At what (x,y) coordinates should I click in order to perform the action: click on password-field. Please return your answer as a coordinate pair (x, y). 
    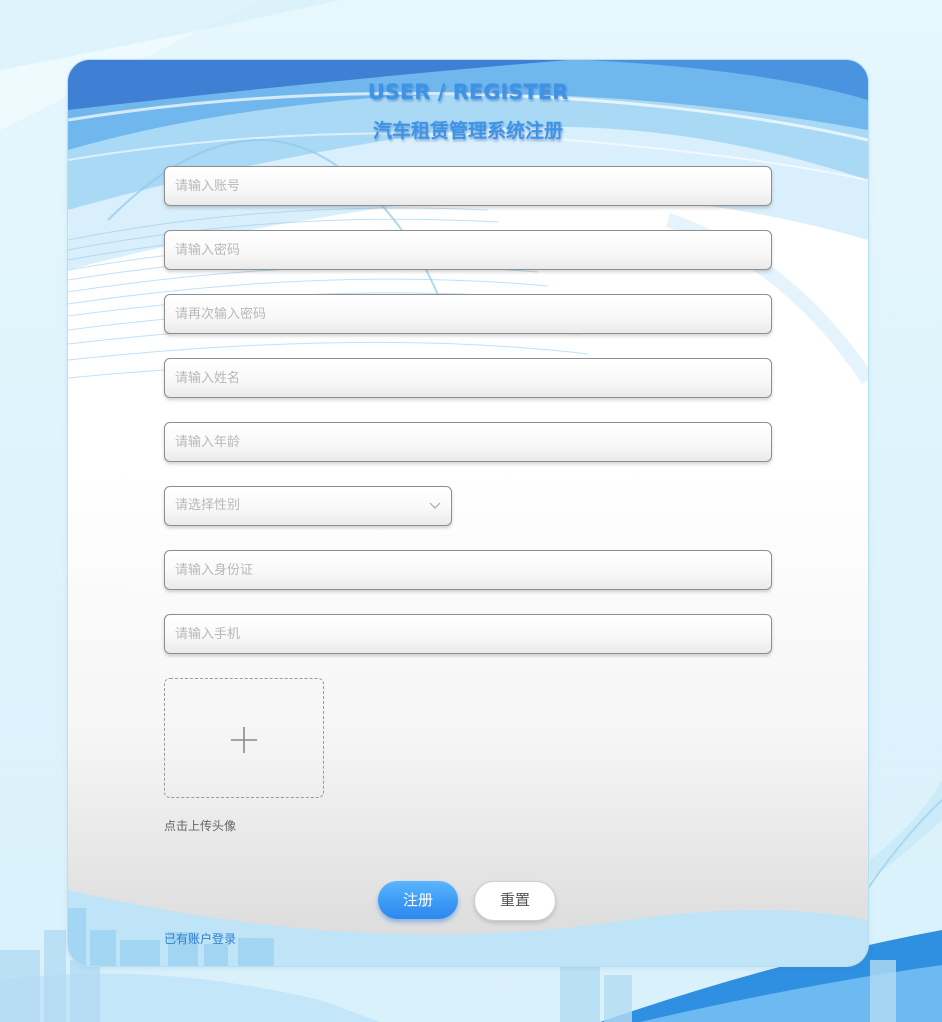
    Looking at the image, I should click on (468, 250).